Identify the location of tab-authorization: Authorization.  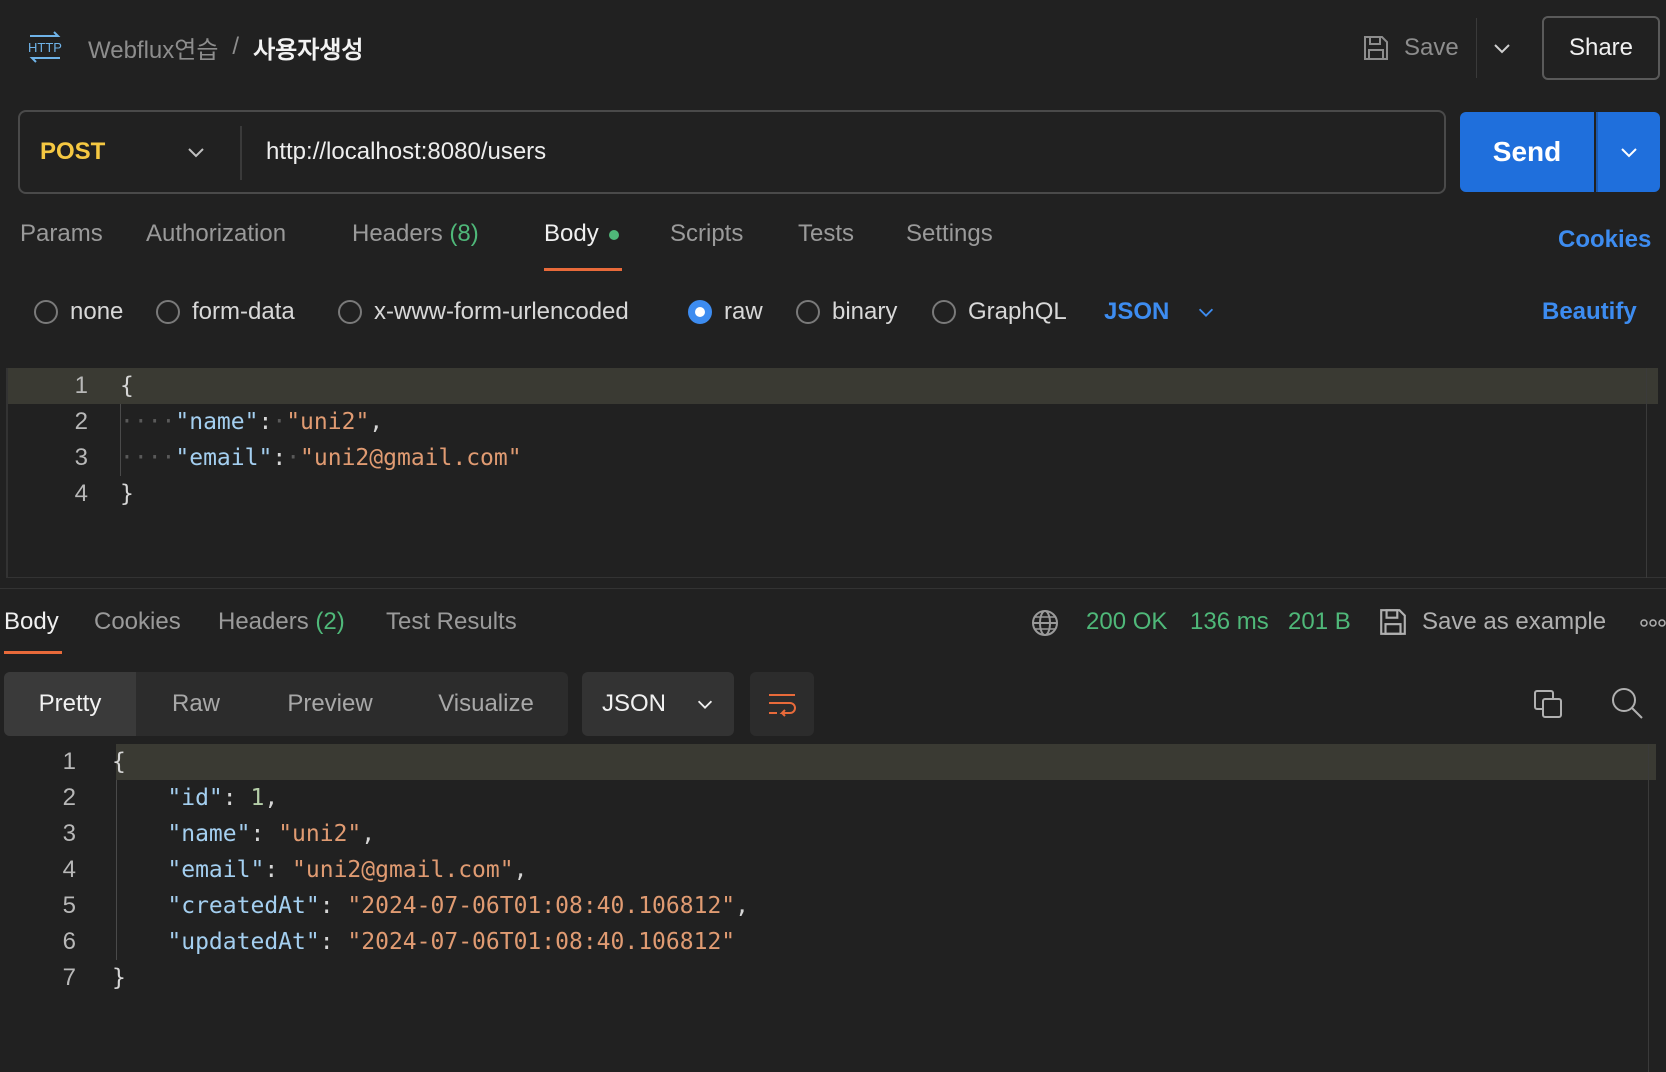
(216, 234).